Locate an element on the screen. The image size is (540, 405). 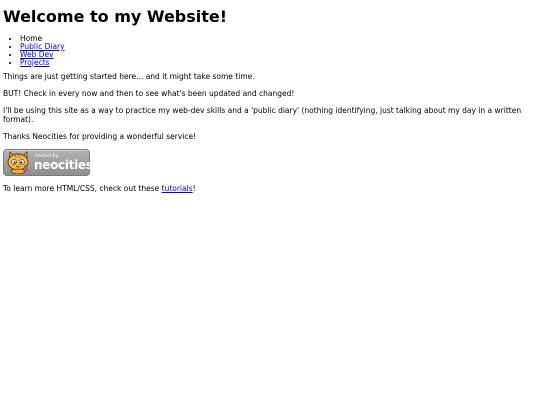
tutorials-link: tutorials is located at coordinates (177, 188).